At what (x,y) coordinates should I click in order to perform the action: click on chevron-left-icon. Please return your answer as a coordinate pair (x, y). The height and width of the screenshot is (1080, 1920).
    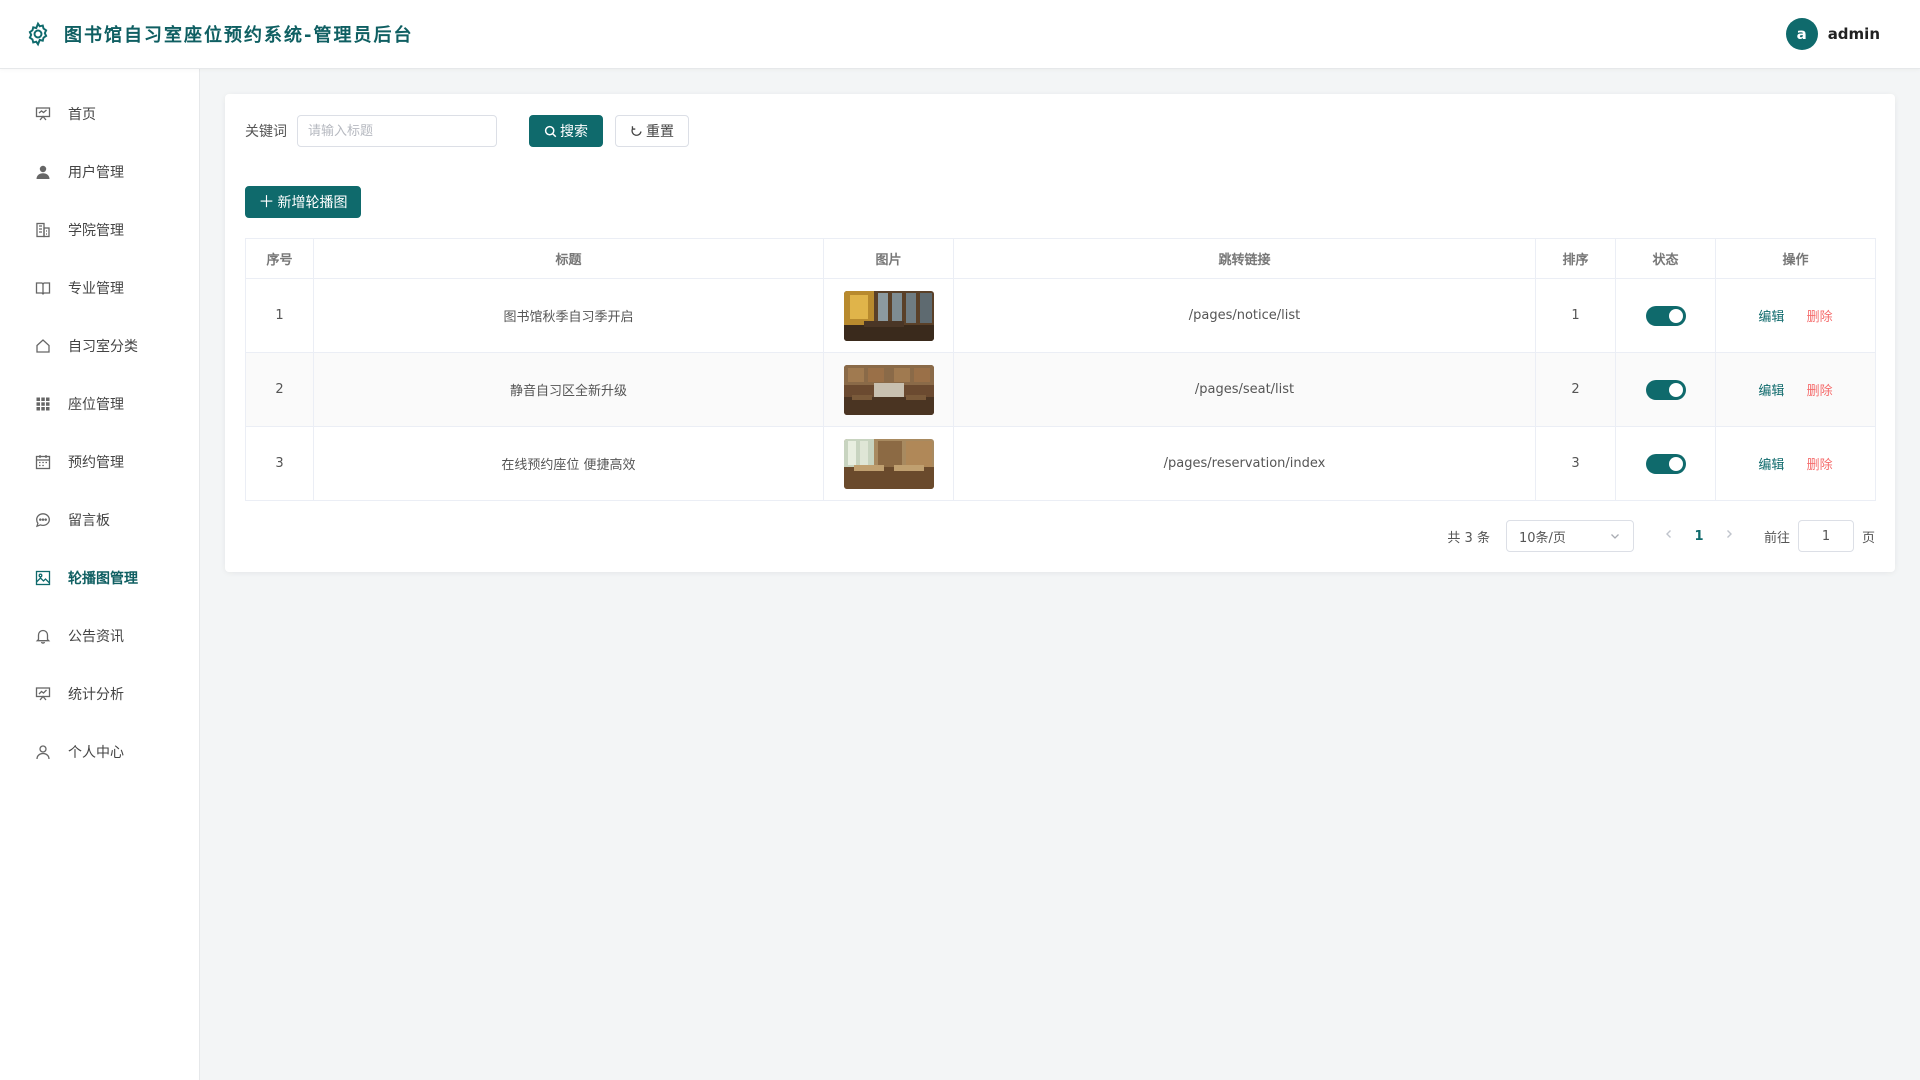
    Looking at the image, I should click on (1668, 534).